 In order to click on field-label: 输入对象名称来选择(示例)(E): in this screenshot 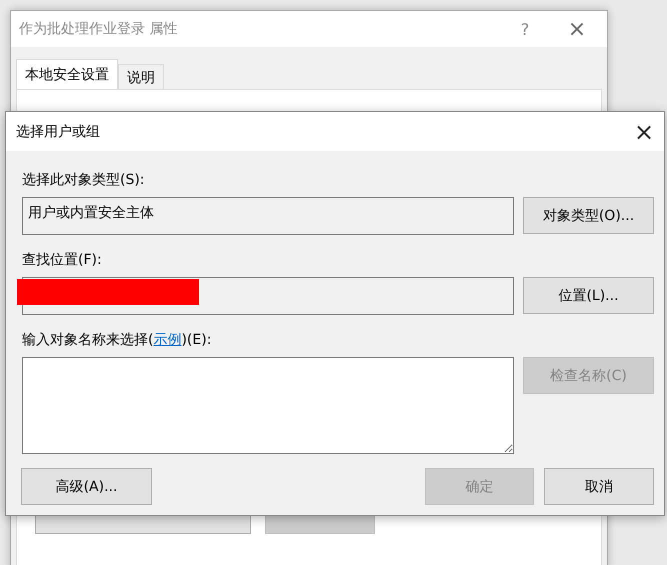, I will do `click(117, 340)`.